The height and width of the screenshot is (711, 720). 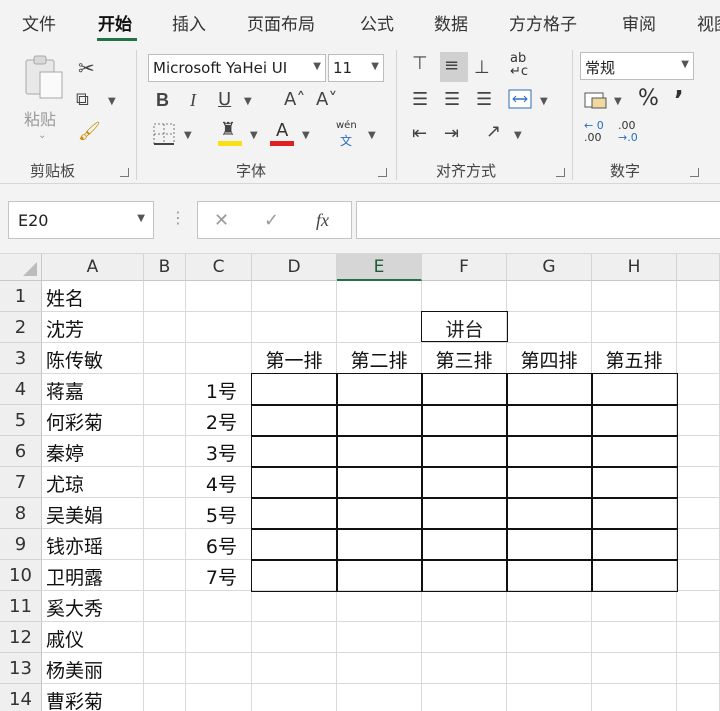 What do you see at coordinates (188, 135) in the screenshot?
I see `borders-dropdown-icon: ▼` at bounding box center [188, 135].